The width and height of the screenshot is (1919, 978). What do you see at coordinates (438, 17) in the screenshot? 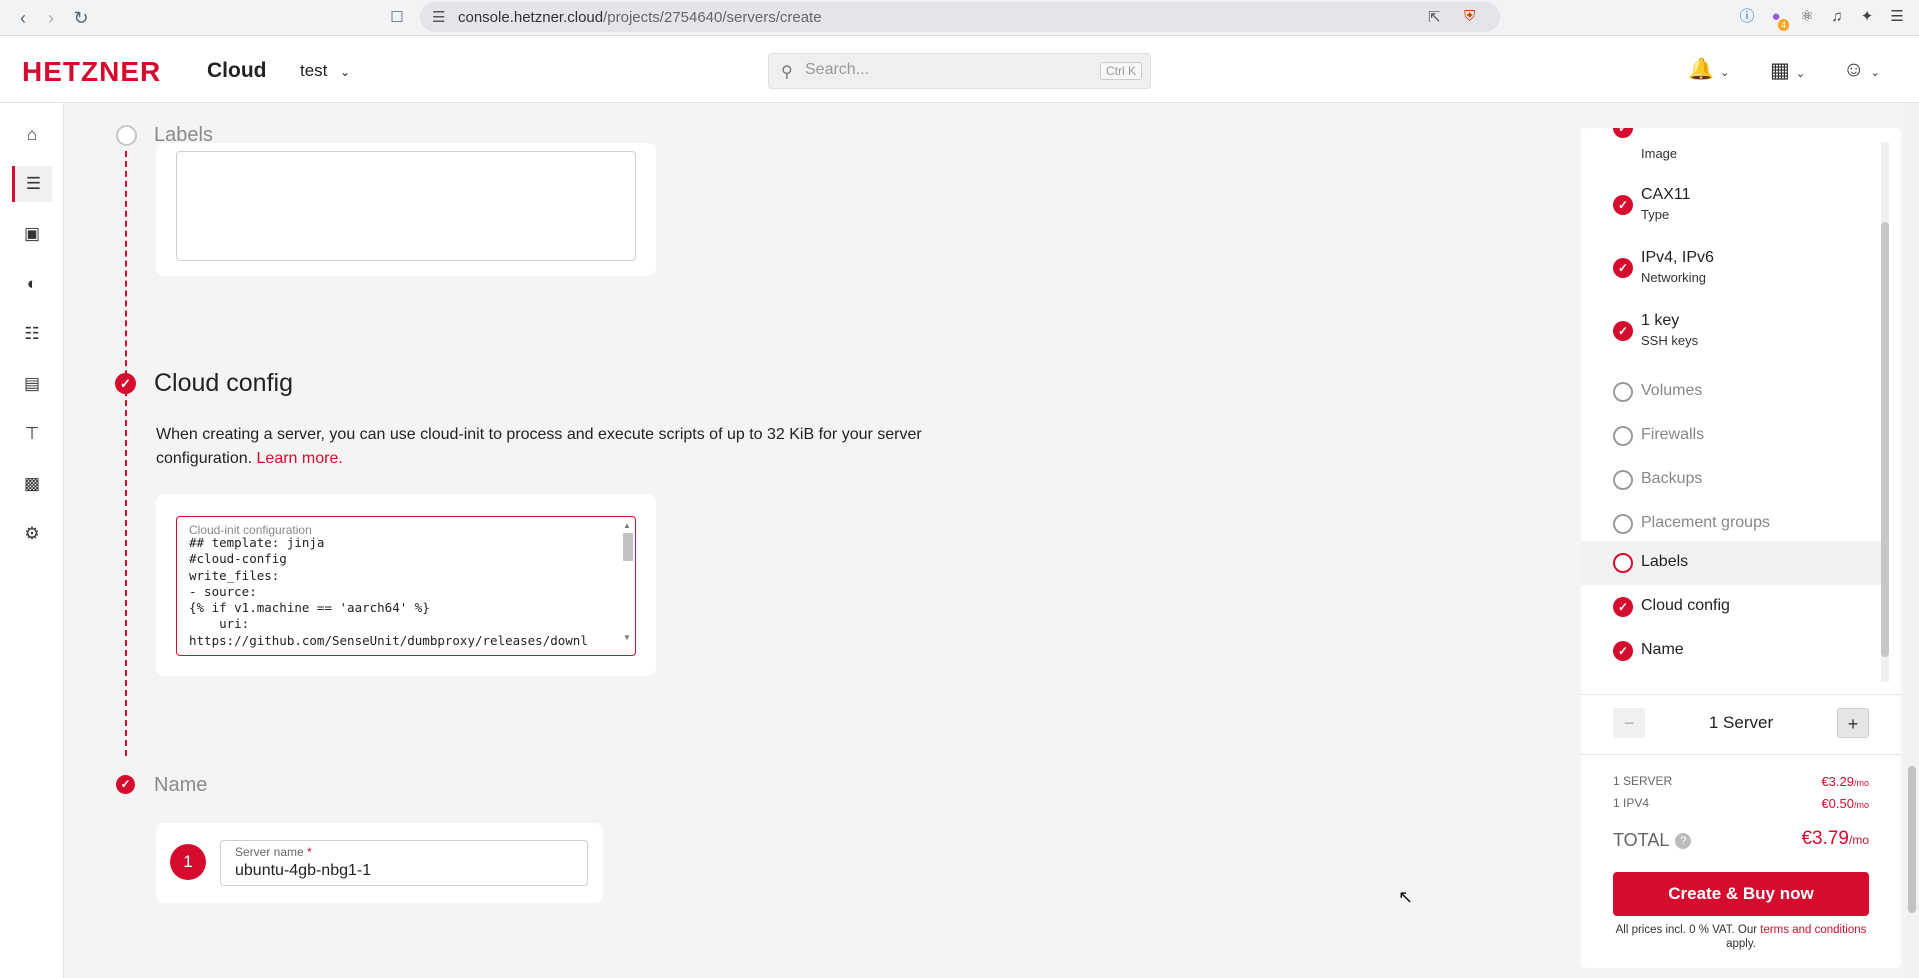
I see `site-info-icon: ☰` at bounding box center [438, 17].